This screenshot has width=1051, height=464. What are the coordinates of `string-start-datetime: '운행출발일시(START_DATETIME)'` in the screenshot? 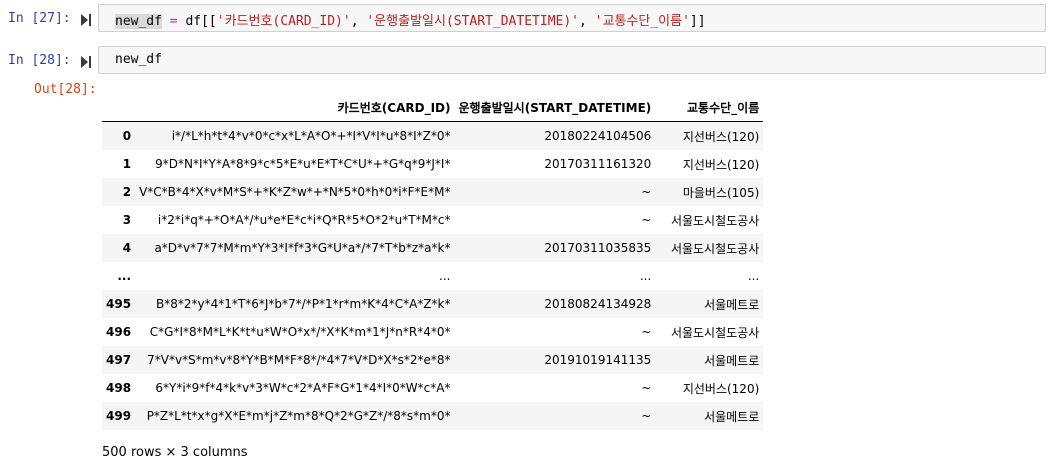 It's located at (472, 21).